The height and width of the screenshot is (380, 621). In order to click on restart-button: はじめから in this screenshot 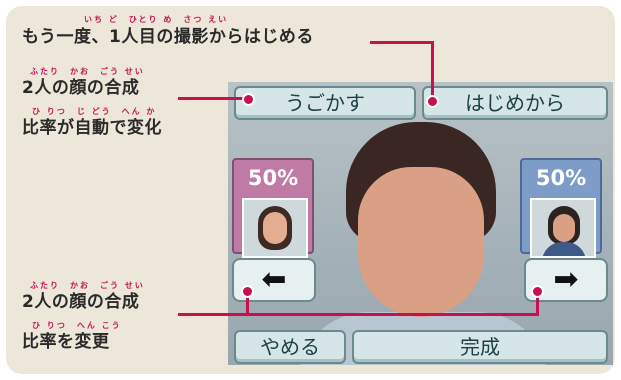, I will do `click(515, 103)`.